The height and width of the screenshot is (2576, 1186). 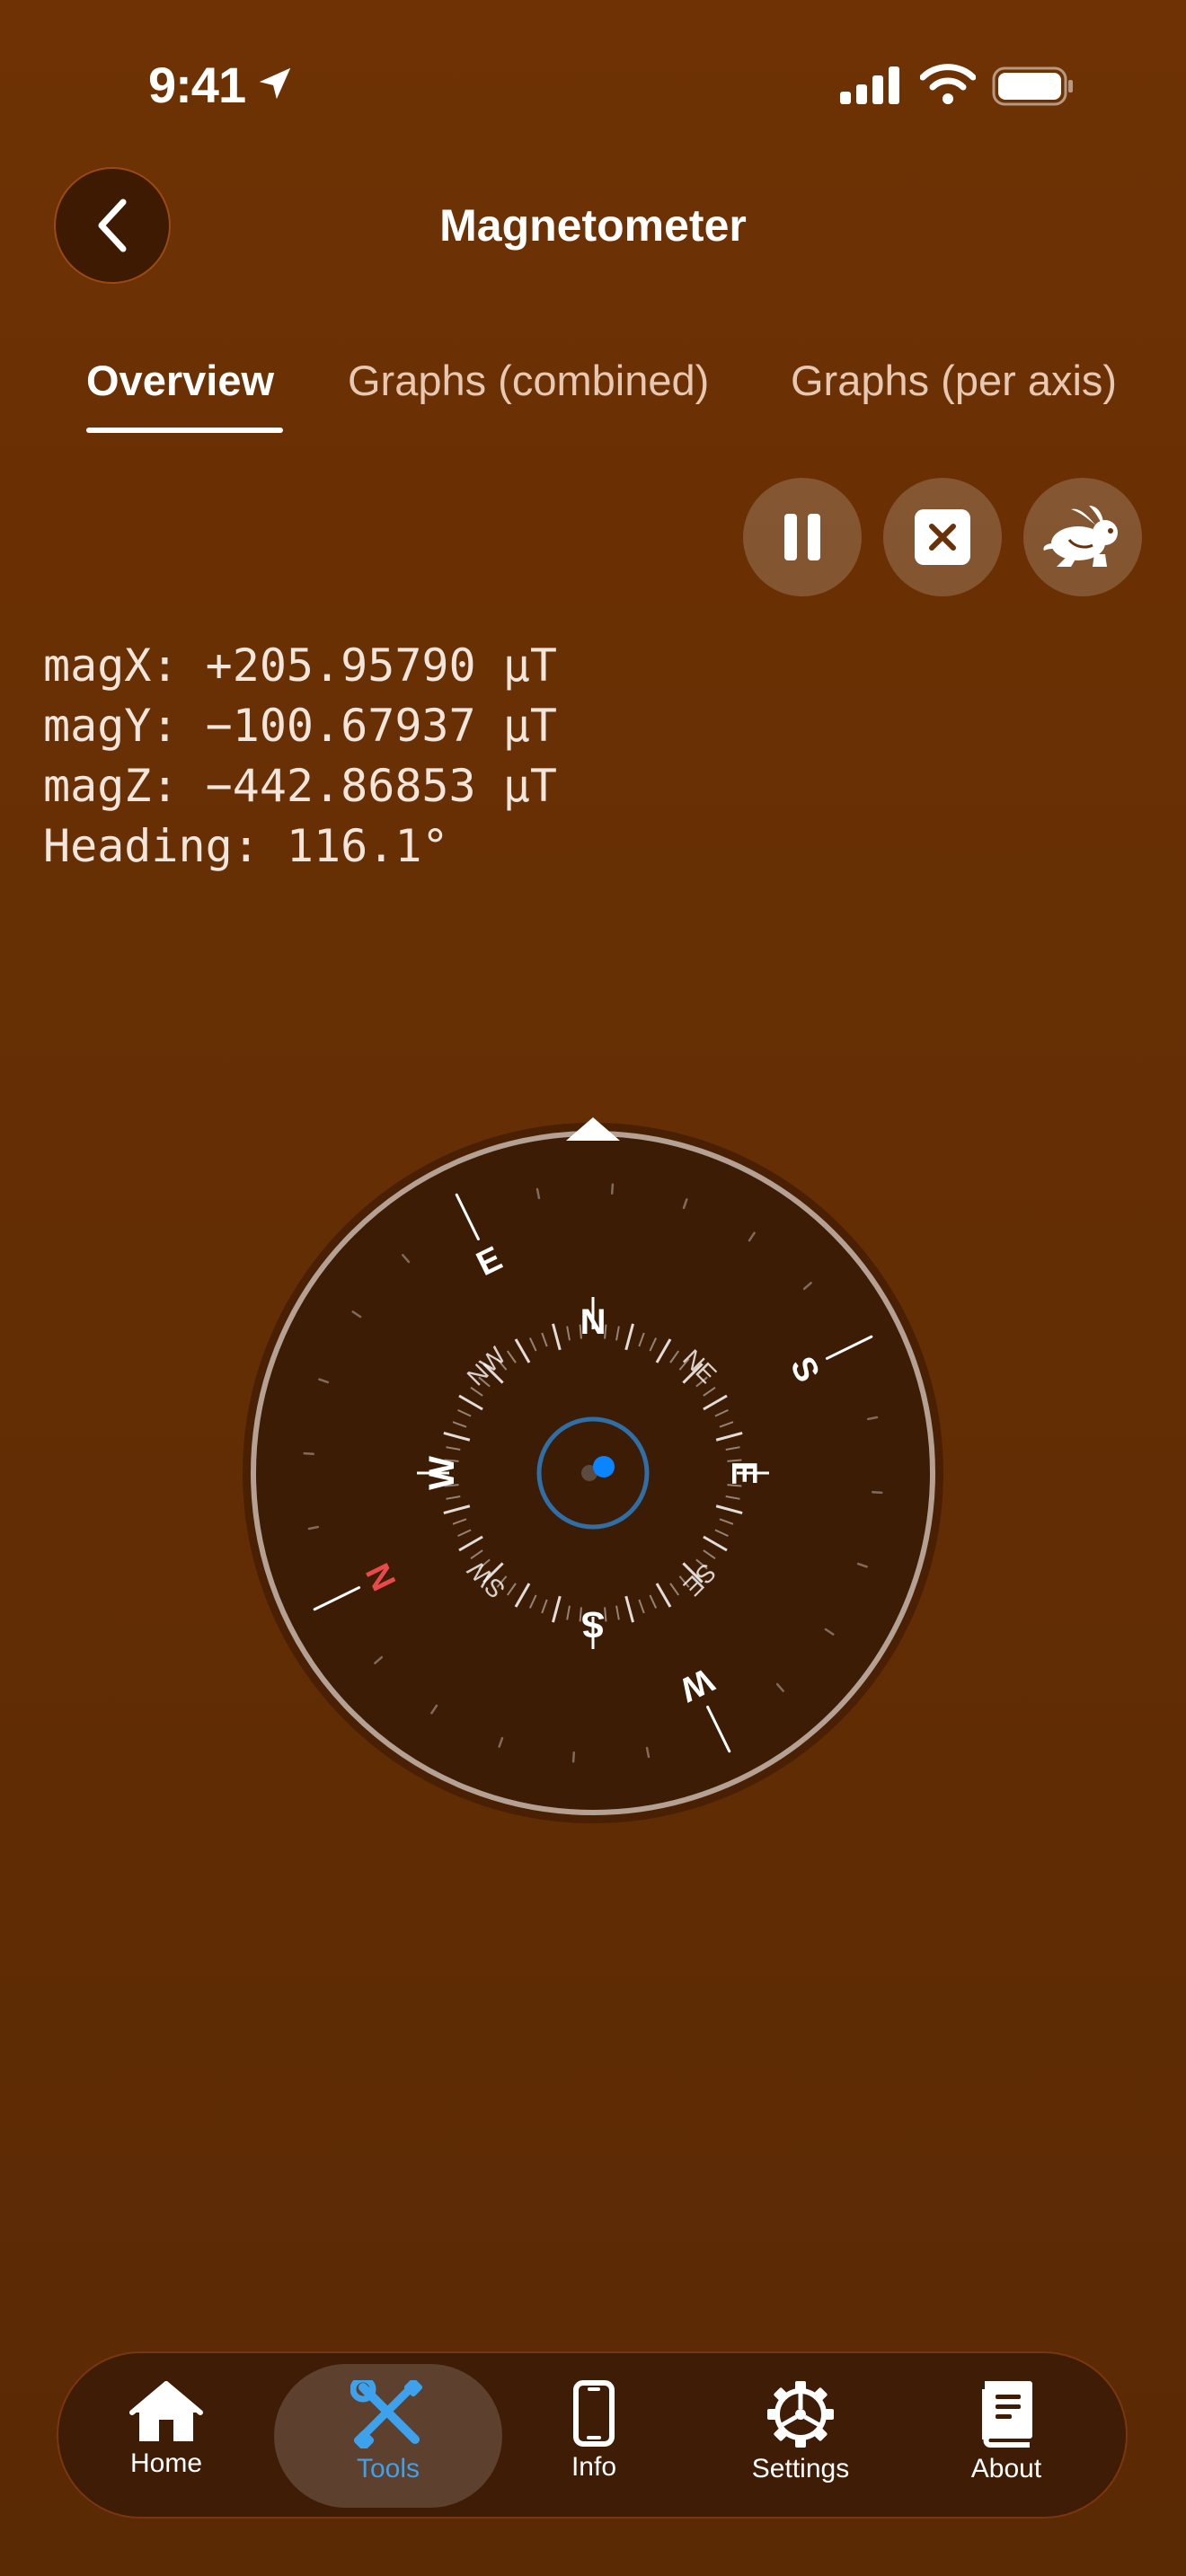 What do you see at coordinates (1006, 2468) in the screenshot?
I see `tab-bar-label-about: About` at bounding box center [1006, 2468].